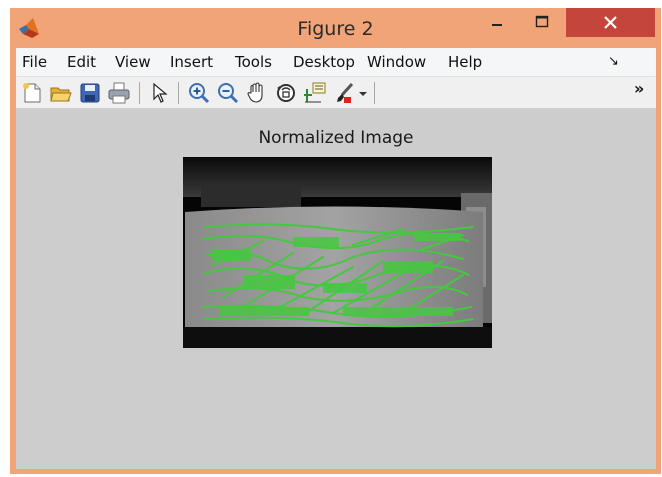 The image size is (662, 477). I want to click on menu-edit: Edit, so click(81, 62).